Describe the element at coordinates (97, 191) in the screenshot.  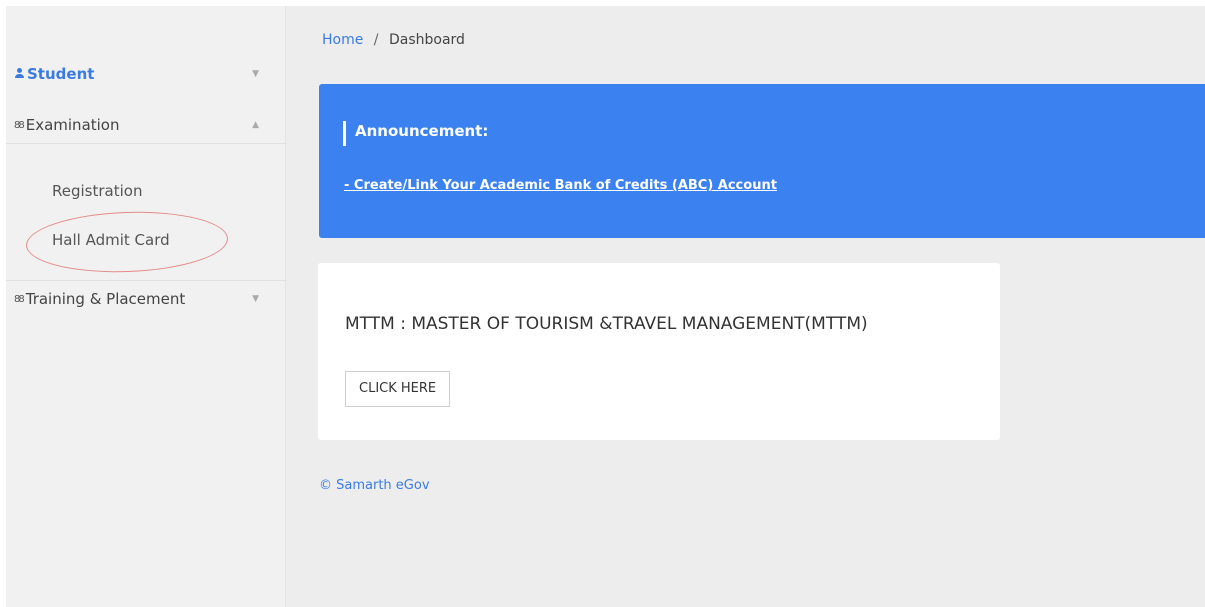
I see `submenu-item-registration: Registration` at that location.